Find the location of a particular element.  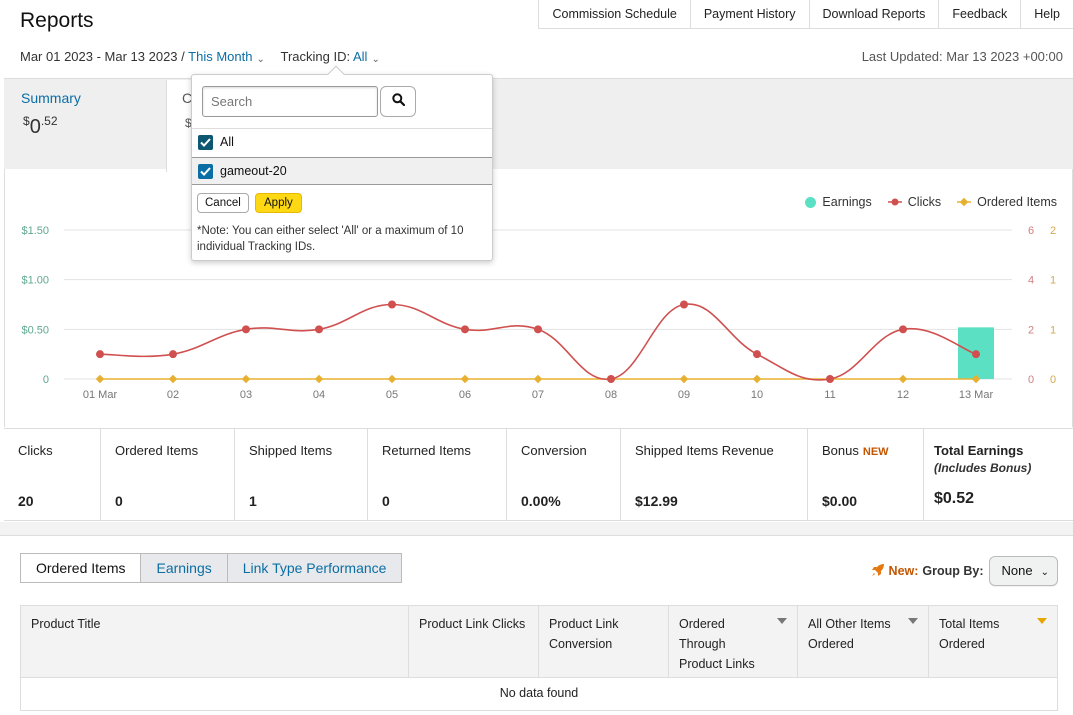

stat-bonus: Bonus NEW $0.00 is located at coordinates (866, 474).